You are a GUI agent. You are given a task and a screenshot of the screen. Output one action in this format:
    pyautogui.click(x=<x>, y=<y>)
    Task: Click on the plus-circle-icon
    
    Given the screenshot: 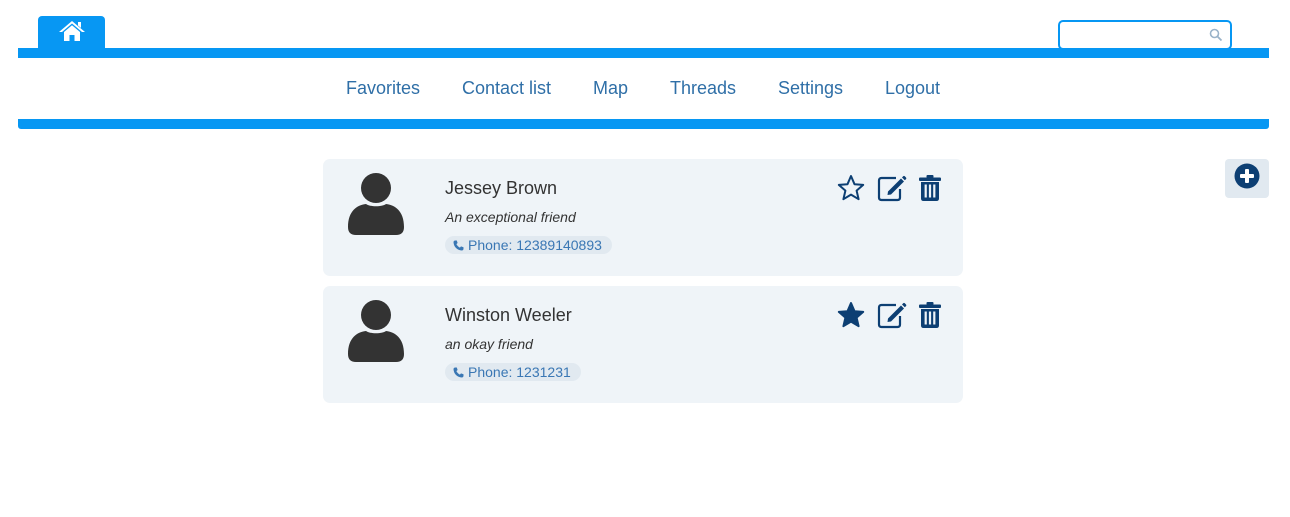 What is the action you would take?
    pyautogui.click(x=1247, y=178)
    